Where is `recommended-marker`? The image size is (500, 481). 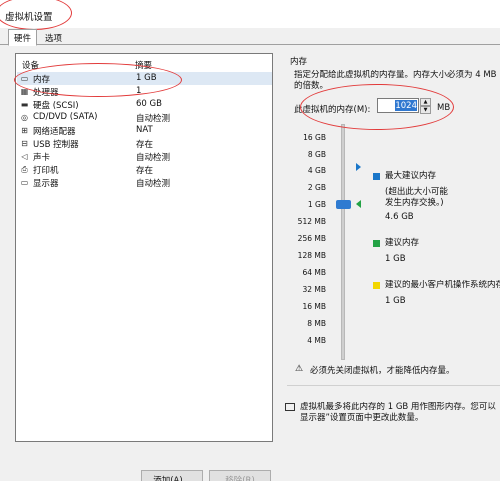 recommended-marker is located at coordinates (358, 204).